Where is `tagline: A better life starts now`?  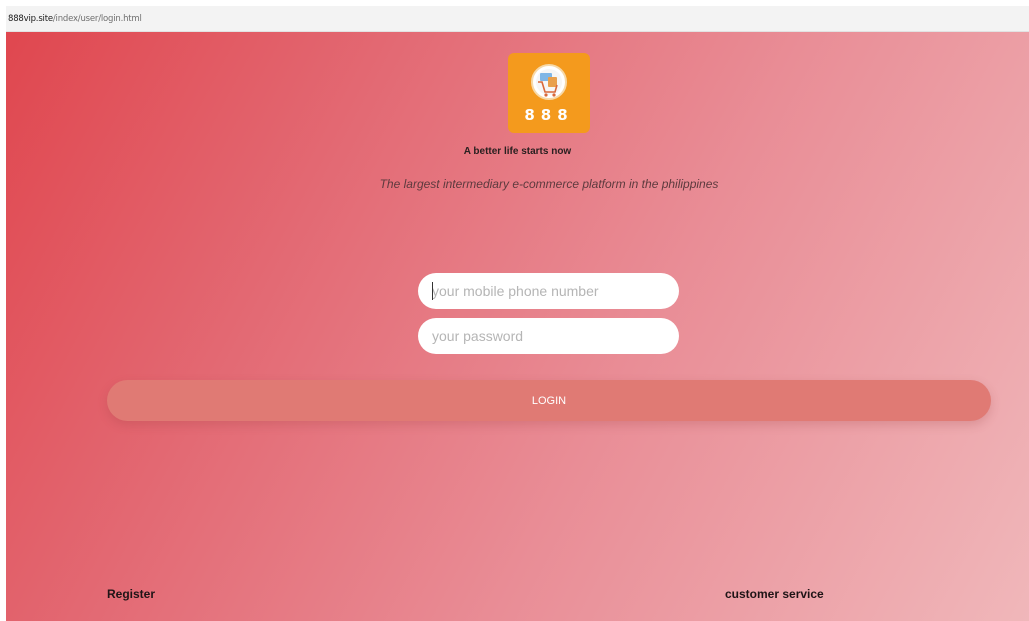 tagline: A better life starts now is located at coordinates (517, 151).